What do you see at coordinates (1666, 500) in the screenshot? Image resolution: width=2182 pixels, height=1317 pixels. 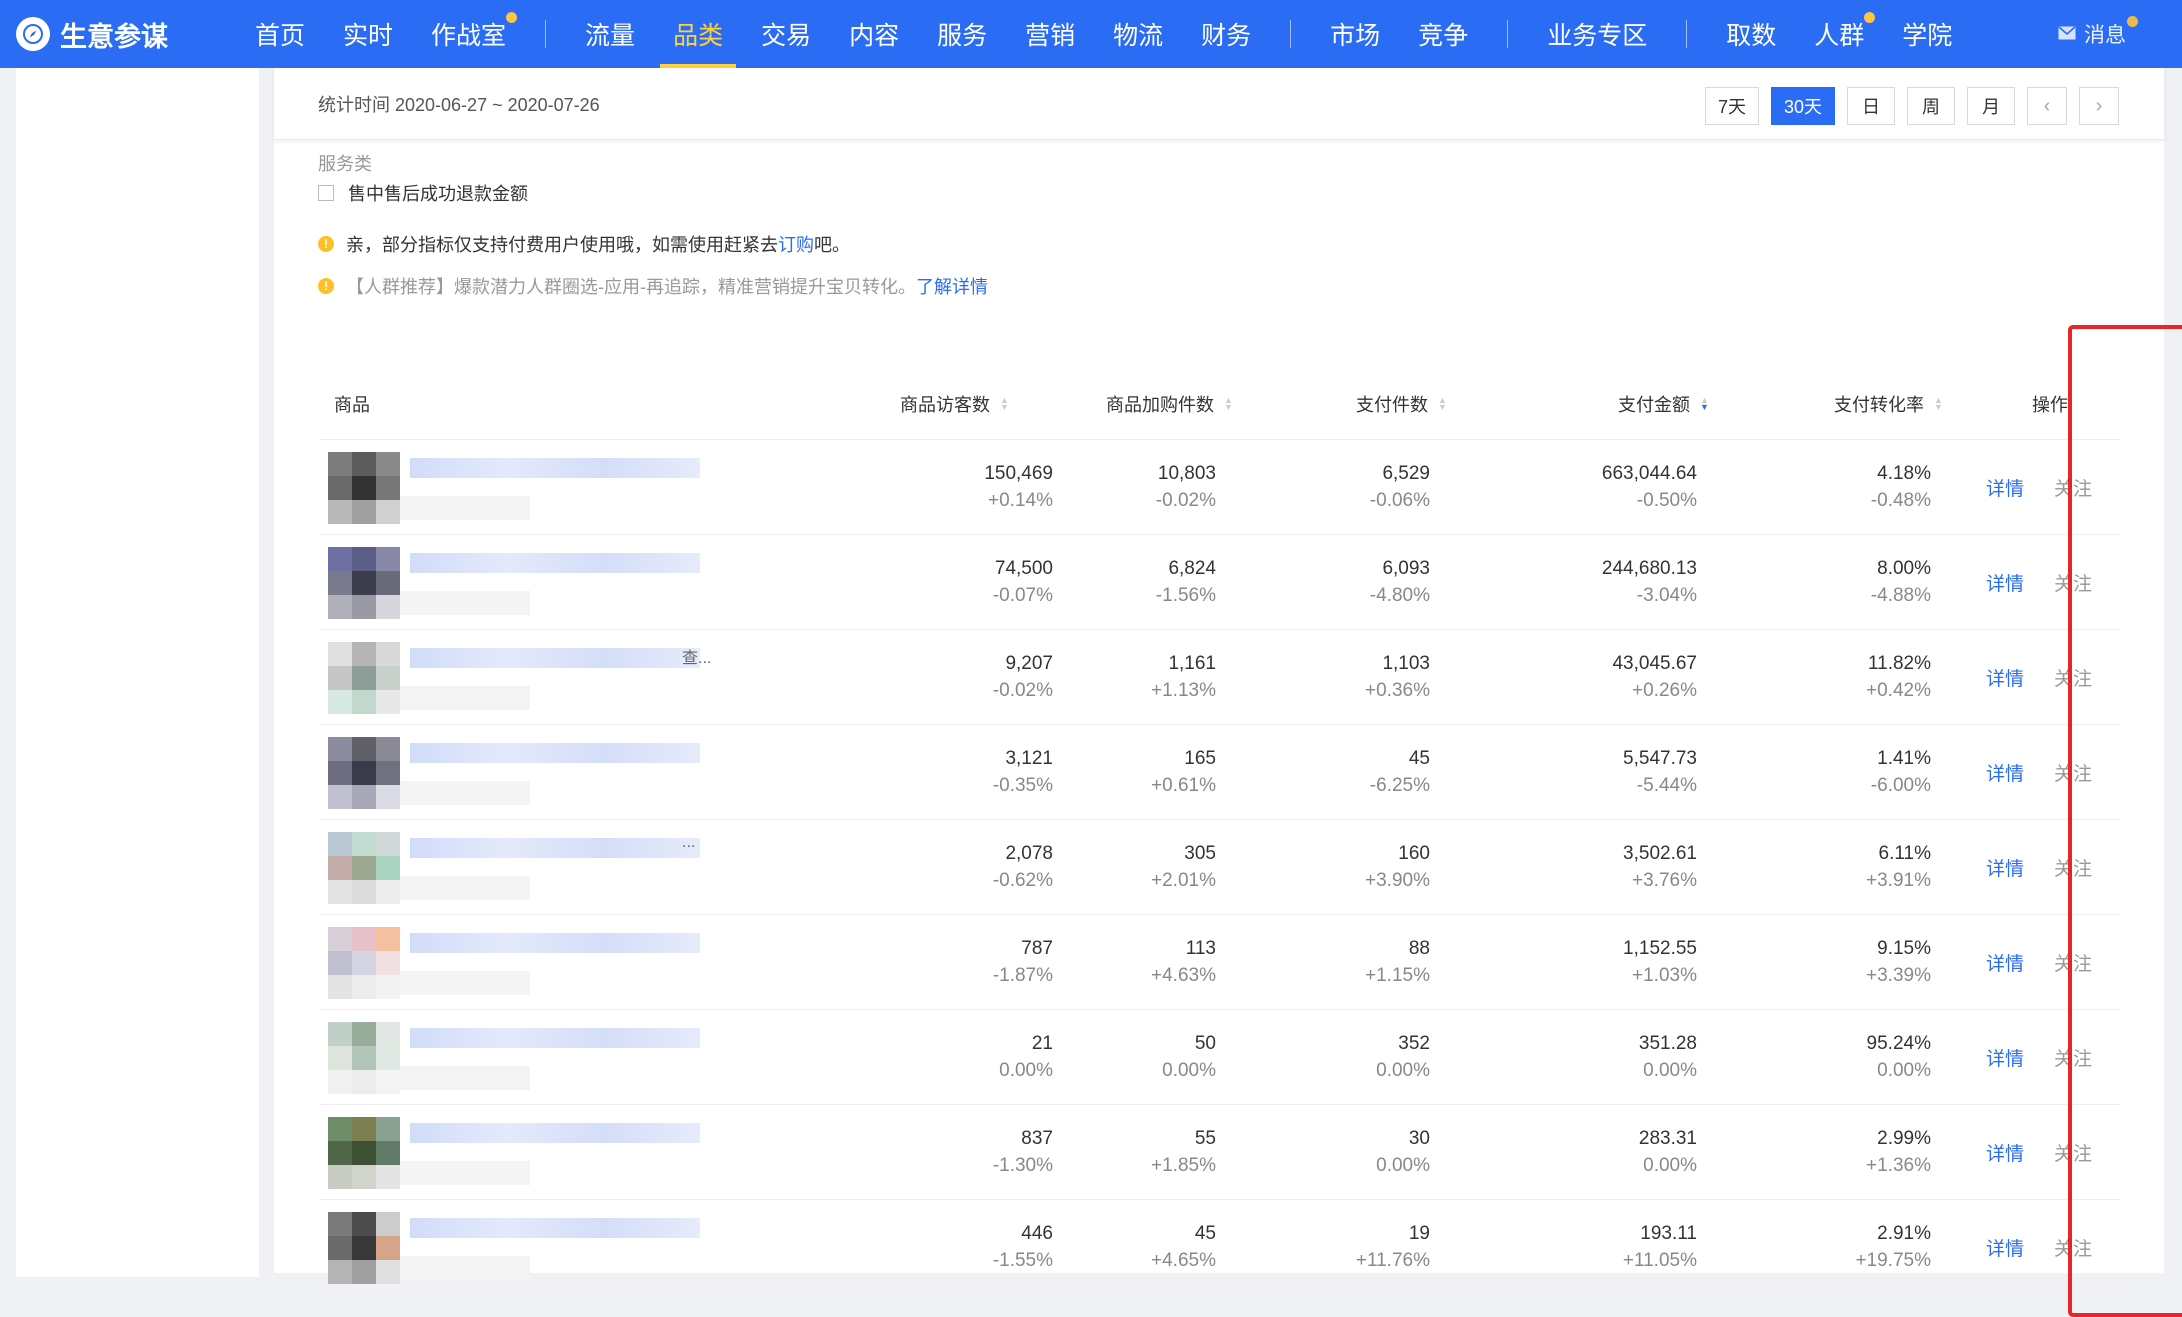 I see `metric-change: -0.50%` at bounding box center [1666, 500].